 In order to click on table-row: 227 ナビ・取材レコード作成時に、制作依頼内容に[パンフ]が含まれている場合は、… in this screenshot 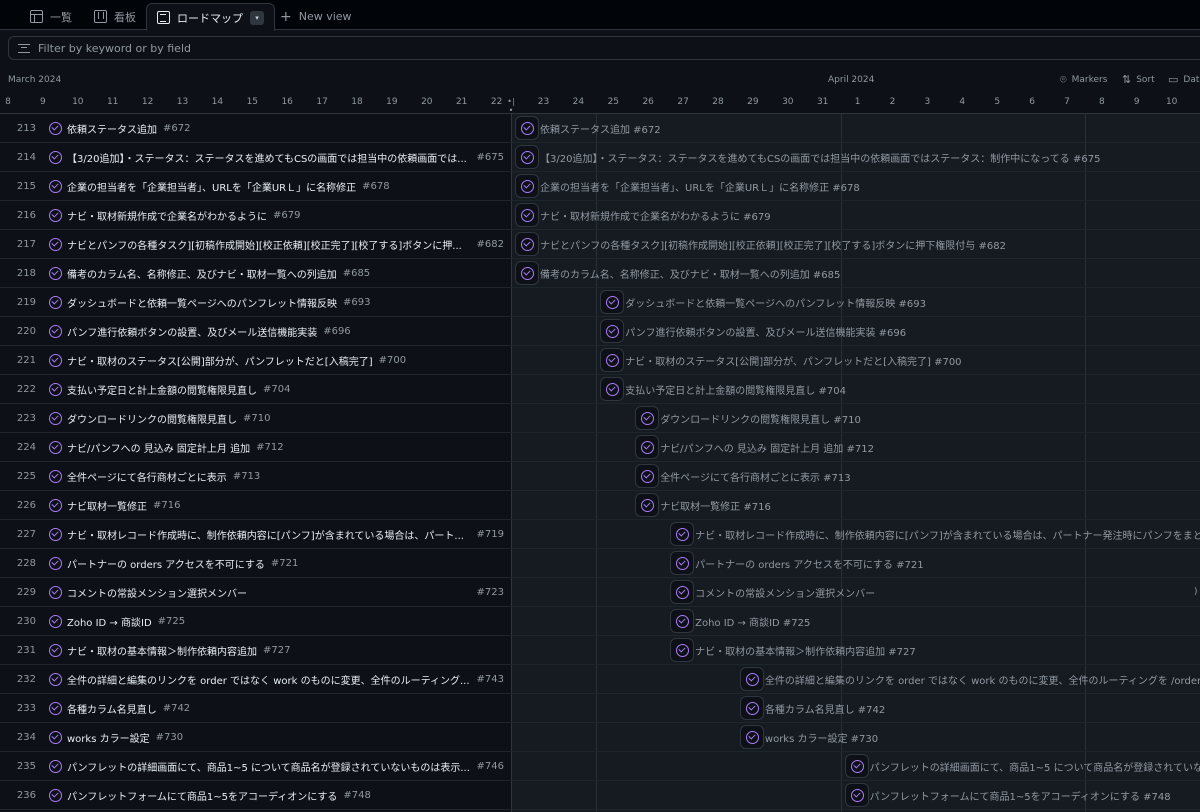, I will do `click(256, 534)`.